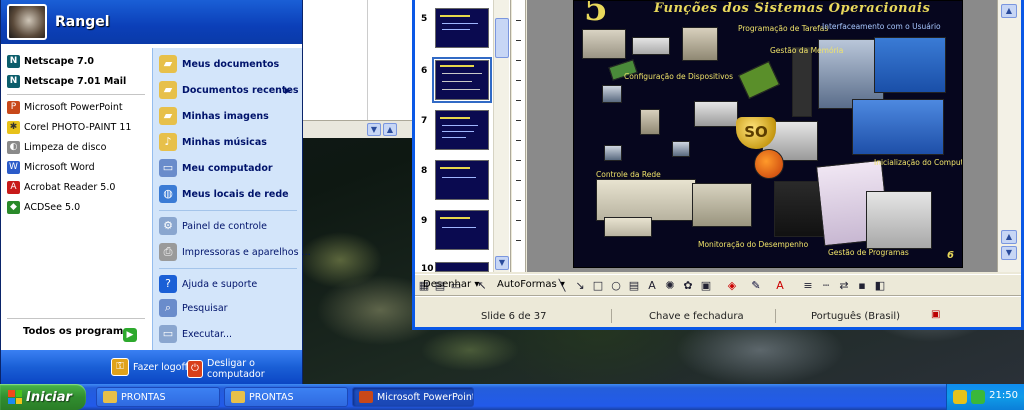  What do you see at coordinates (219, 64) in the screenshot?
I see `place-my-documents: ▰ Meus documentos` at bounding box center [219, 64].